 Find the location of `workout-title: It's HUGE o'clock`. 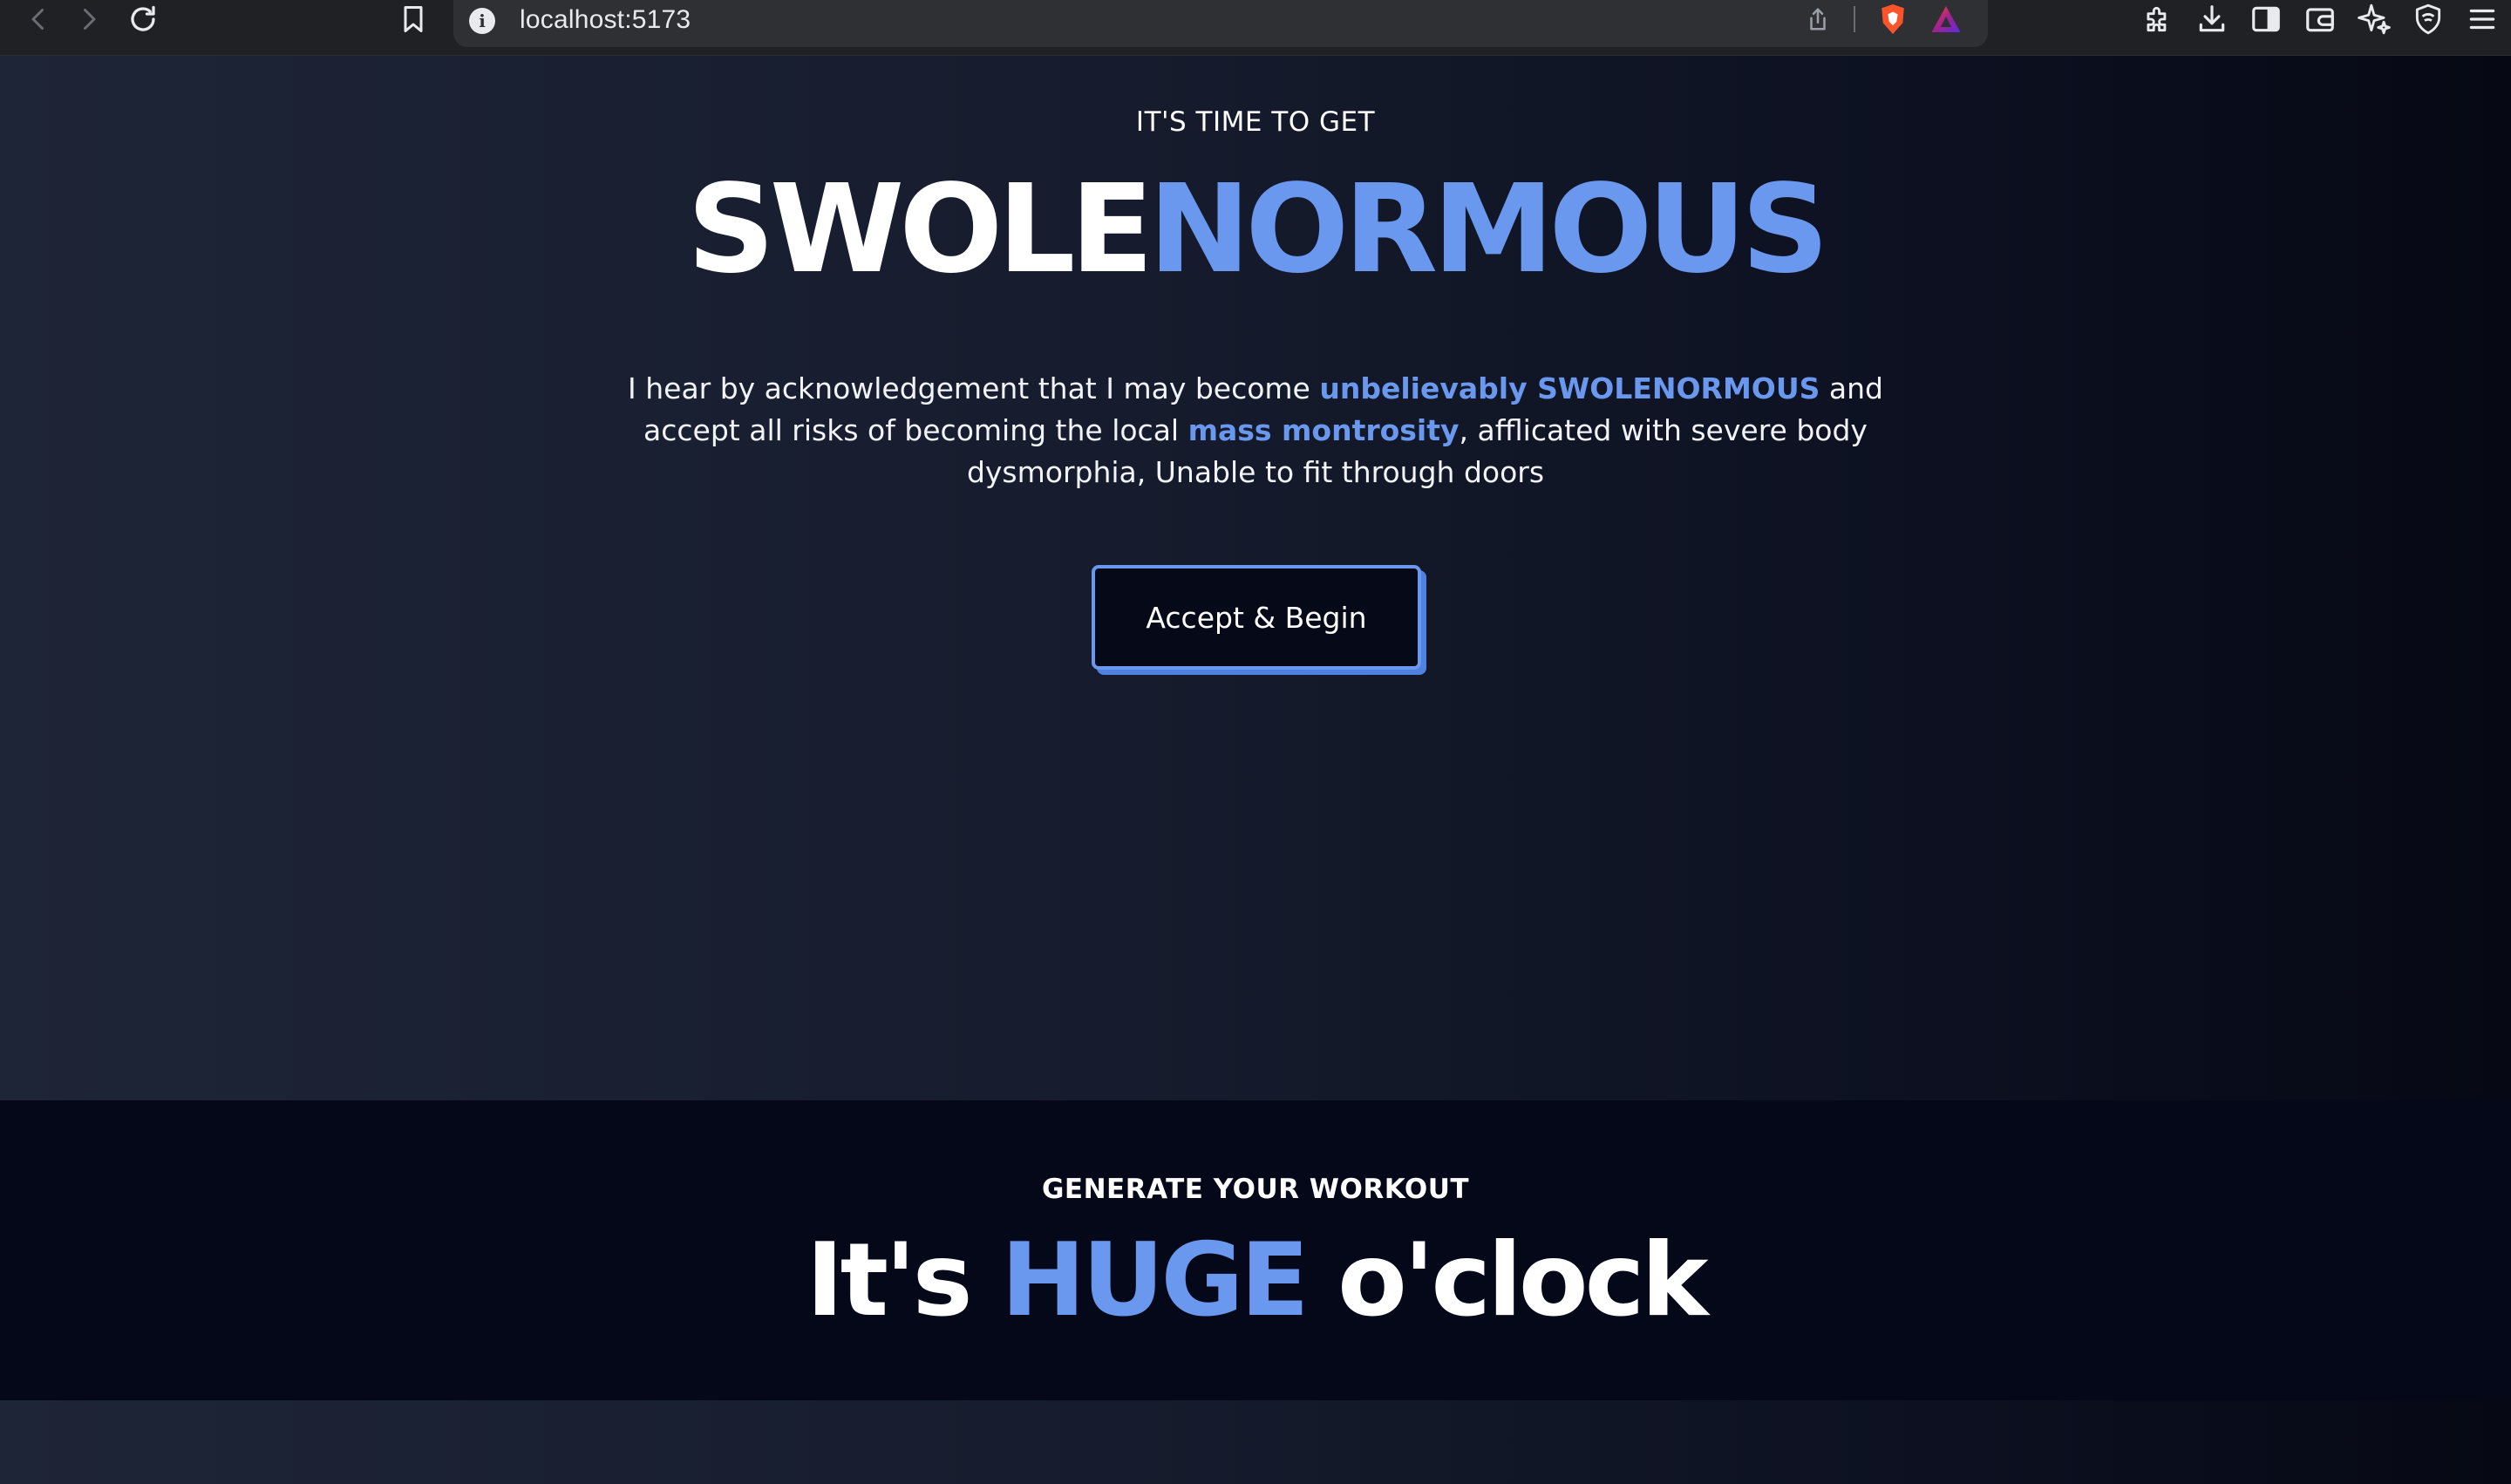

workout-title: It's HUGE o'clock is located at coordinates (1255, 1280).